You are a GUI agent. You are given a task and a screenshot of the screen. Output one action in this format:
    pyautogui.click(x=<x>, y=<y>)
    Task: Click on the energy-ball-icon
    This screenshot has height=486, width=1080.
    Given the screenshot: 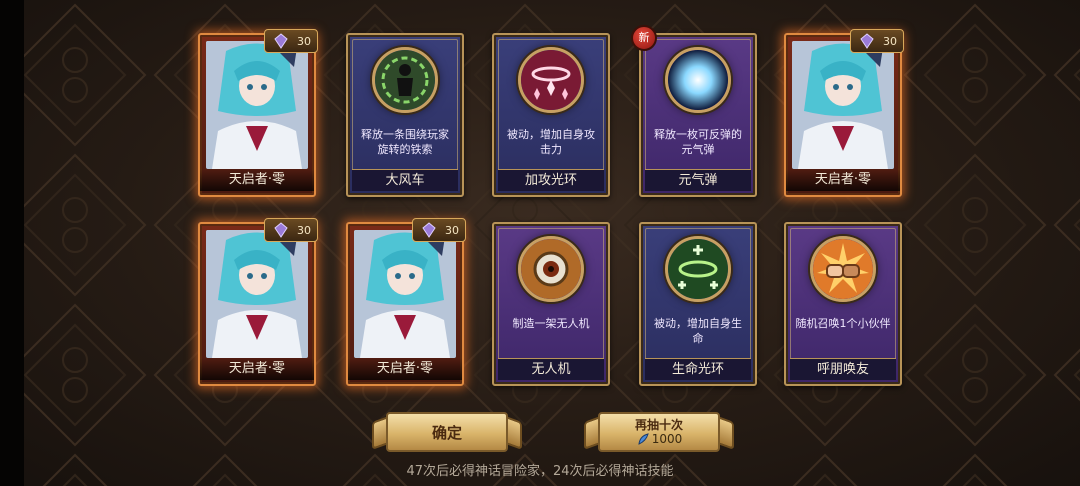 What is the action you would take?
    pyautogui.click(x=698, y=80)
    